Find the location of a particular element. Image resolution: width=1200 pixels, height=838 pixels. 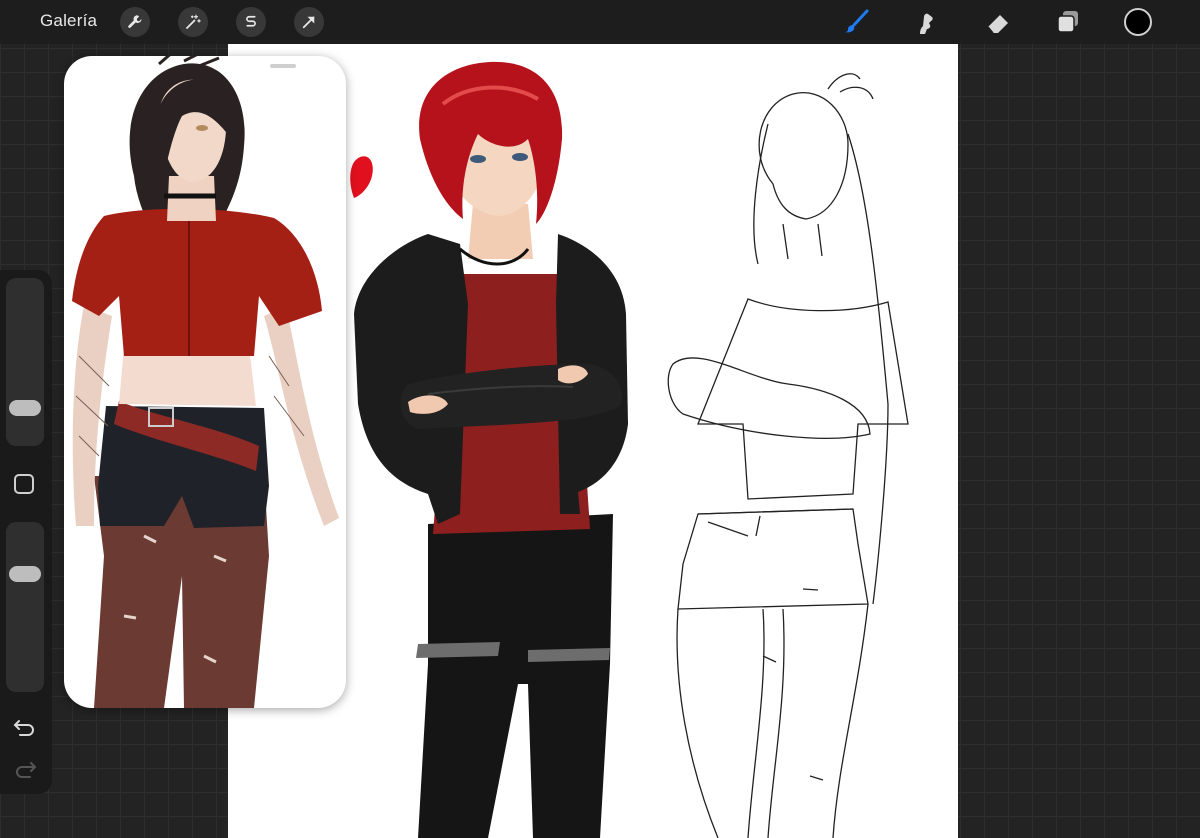

brush-size-slider-thumb is located at coordinates (25, 408).